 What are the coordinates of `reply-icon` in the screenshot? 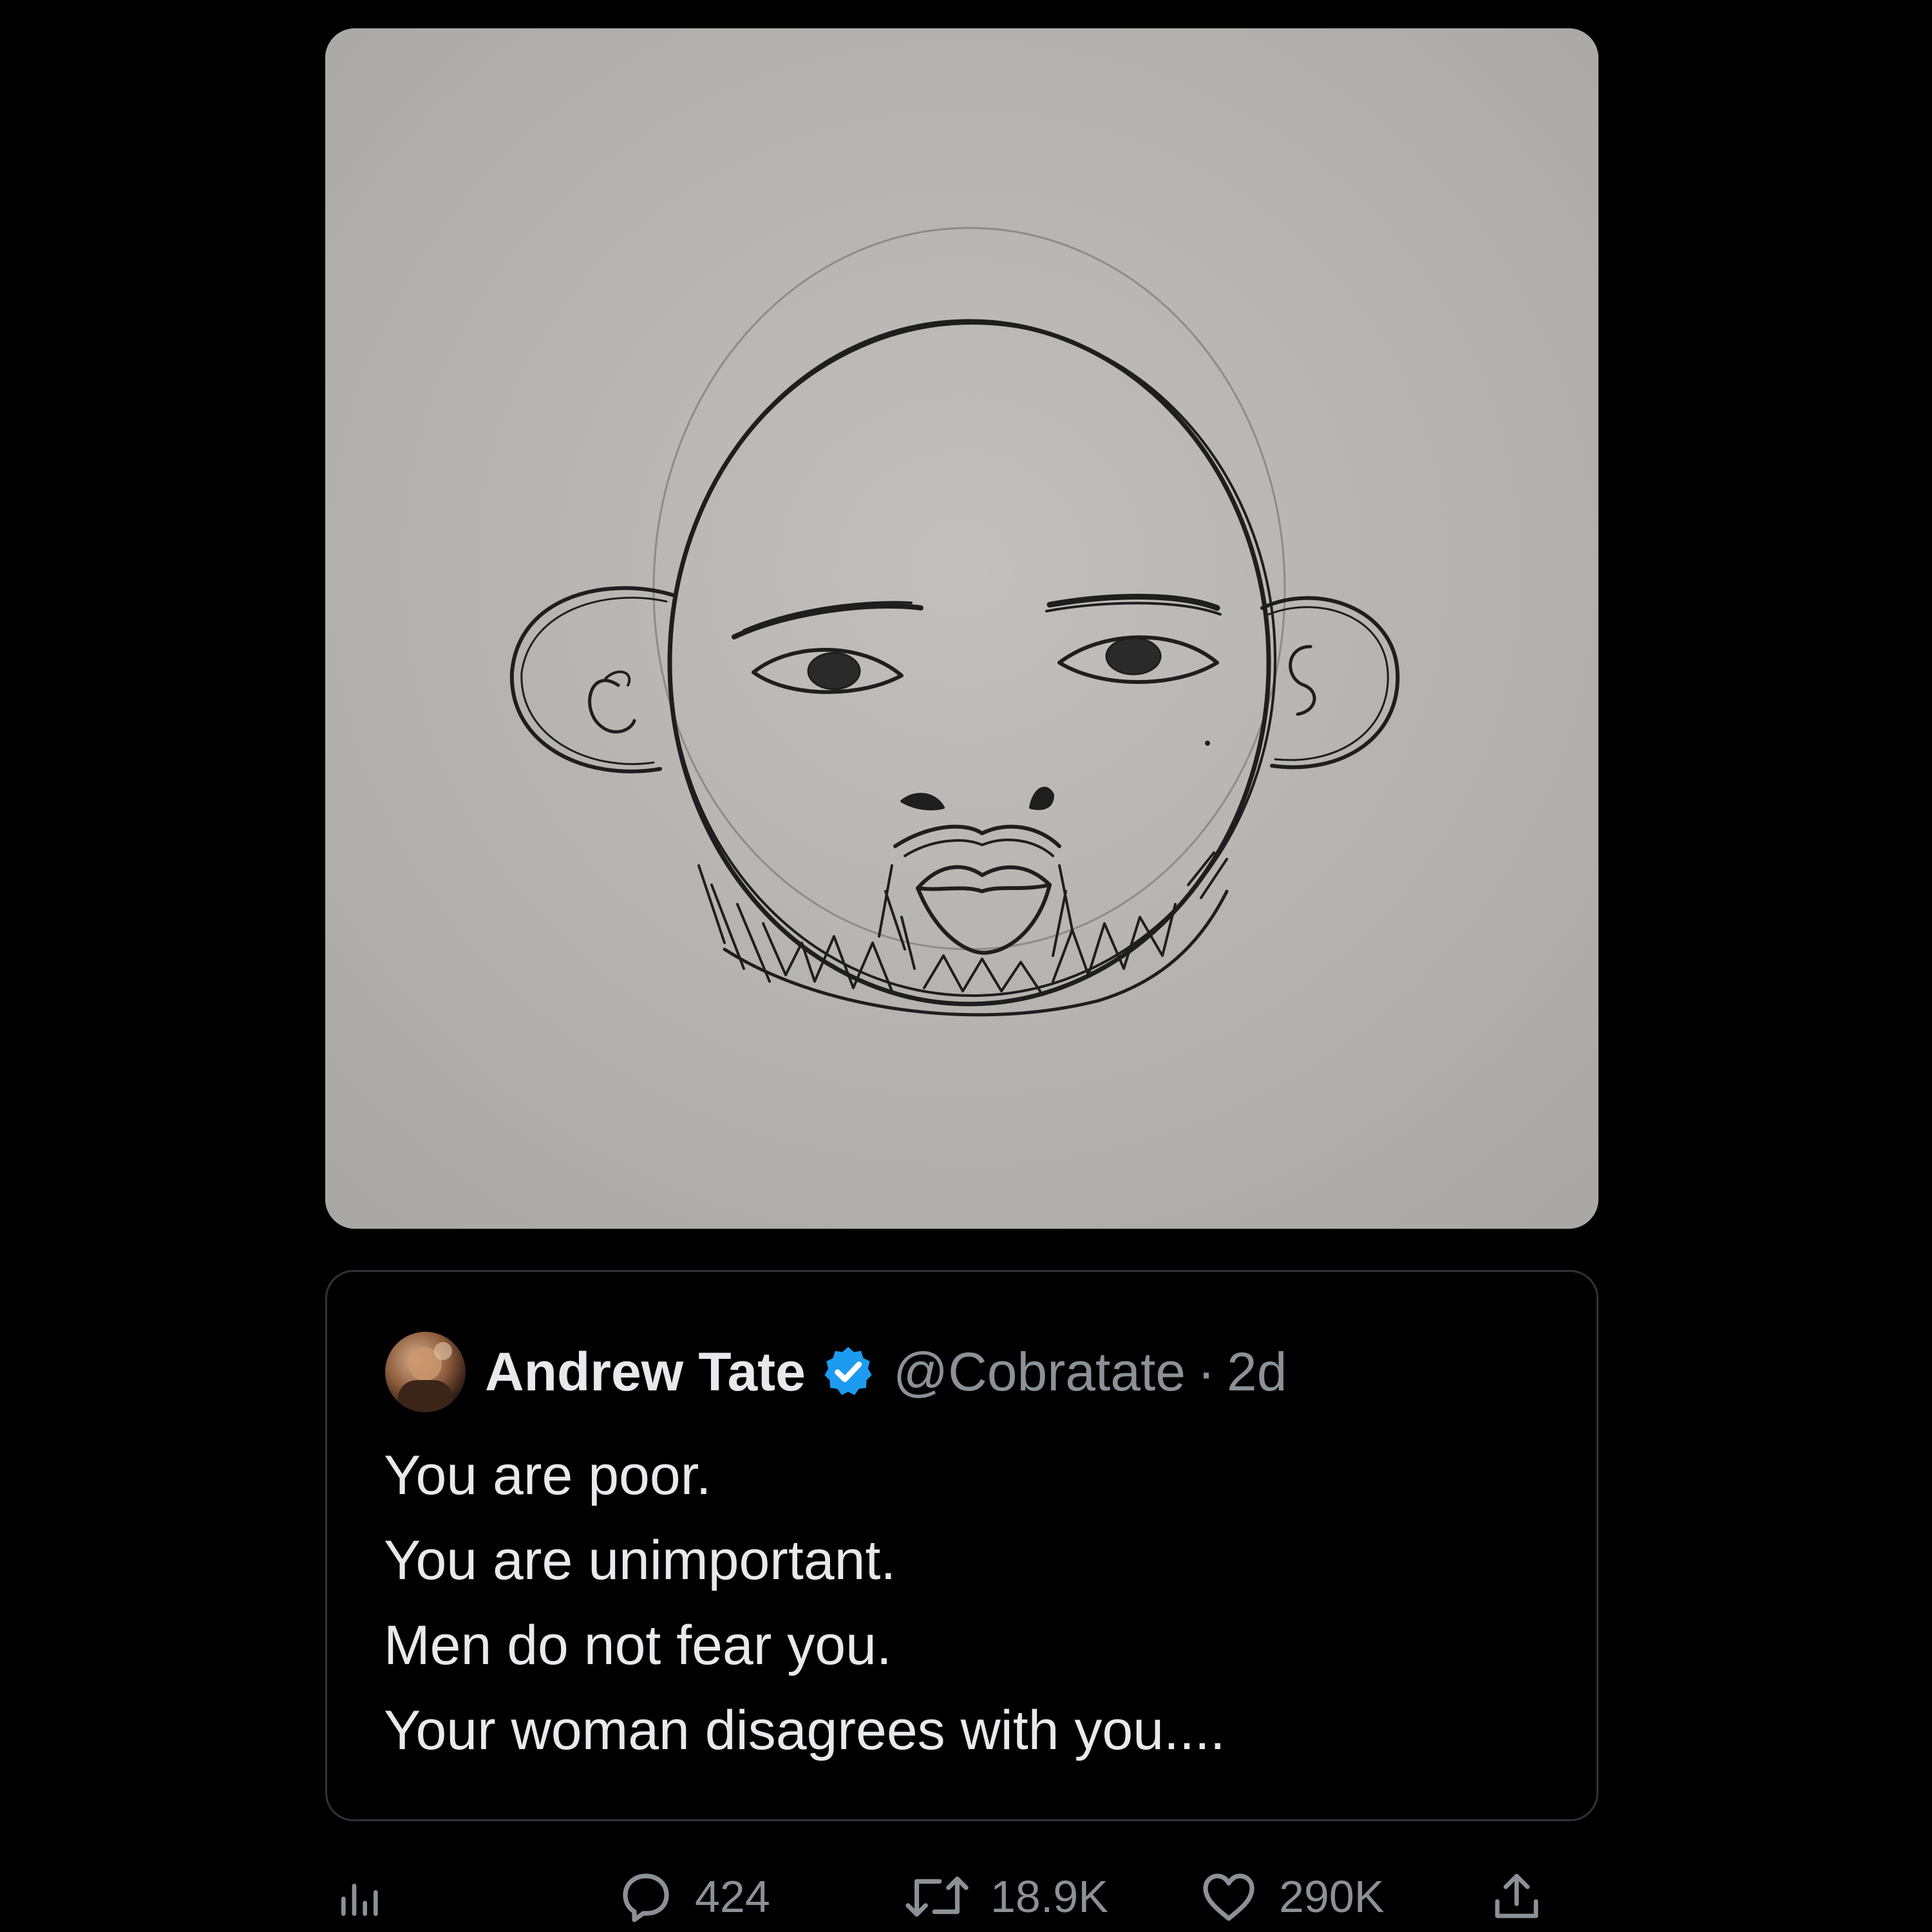 It's located at (646, 1898).